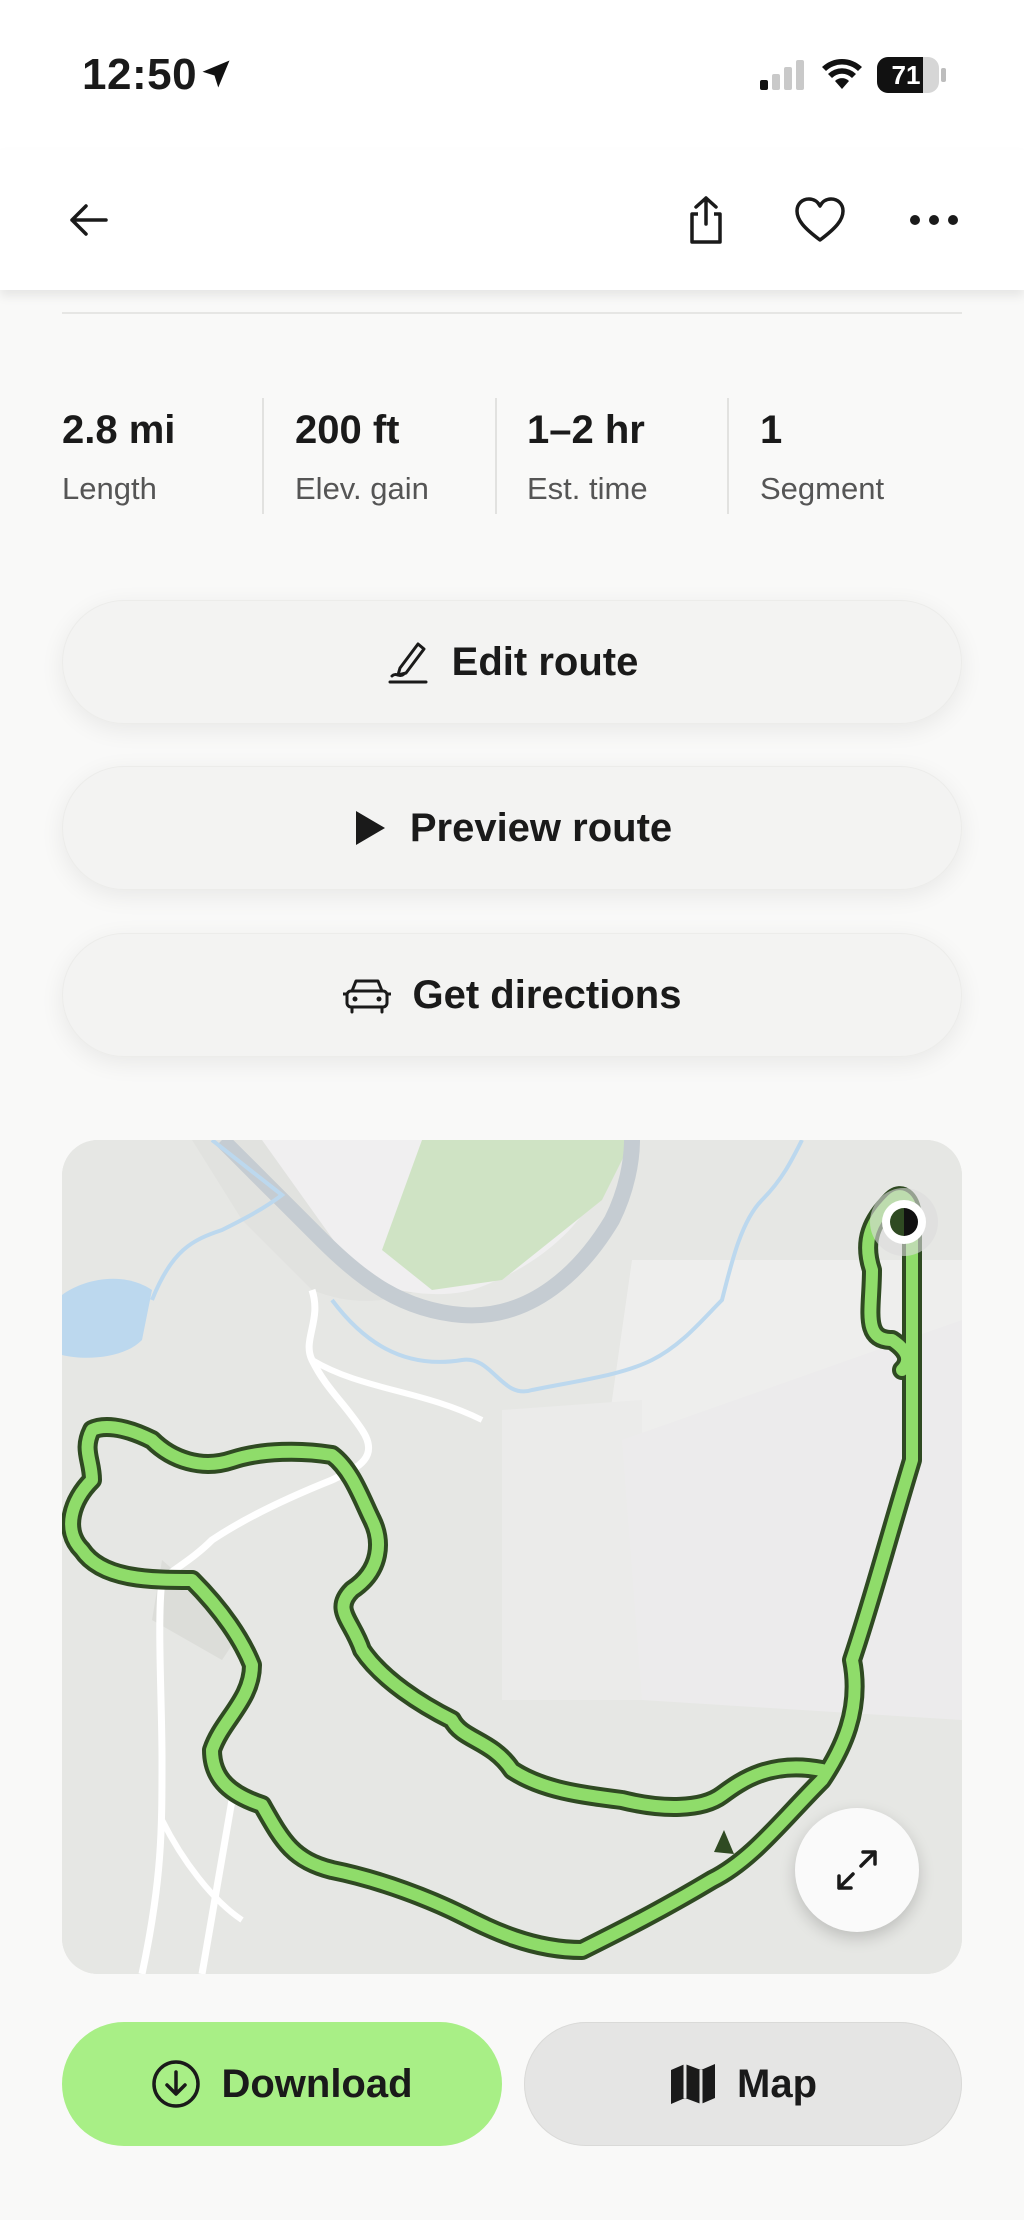 This screenshot has height=2220, width=1024. What do you see at coordinates (216, 74) in the screenshot?
I see `location-arrow-icon` at bounding box center [216, 74].